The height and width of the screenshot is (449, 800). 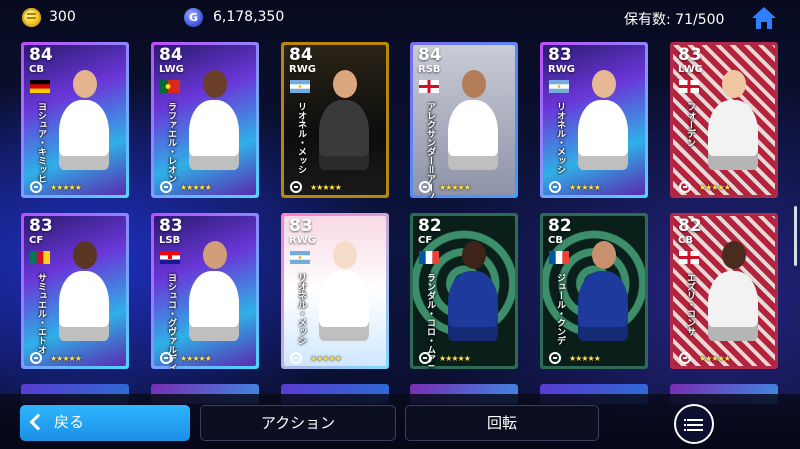 What do you see at coordinates (170, 257) in the screenshot?
I see `croatia-flag-icon` at bounding box center [170, 257].